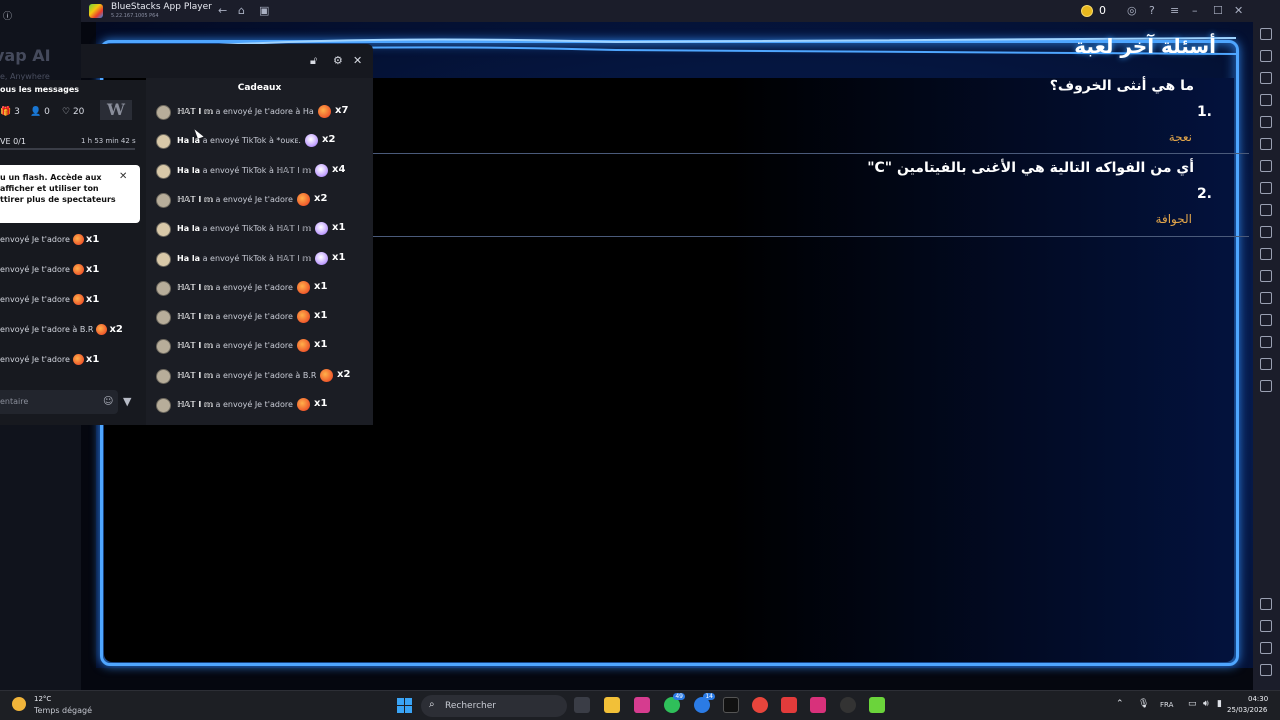 The image size is (1280, 720). I want to click on whatsapp-icon: 49, so click(674, 703).